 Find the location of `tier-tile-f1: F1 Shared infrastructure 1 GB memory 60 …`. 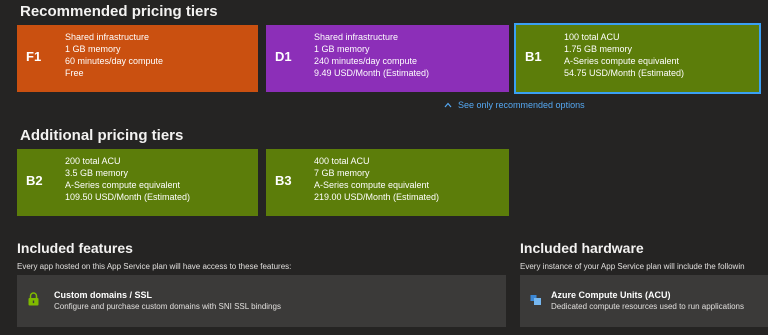

tier-tile-f1: F1 Shared infrastructure 1 GB memory 60 … is located at coordinates (137, 58).